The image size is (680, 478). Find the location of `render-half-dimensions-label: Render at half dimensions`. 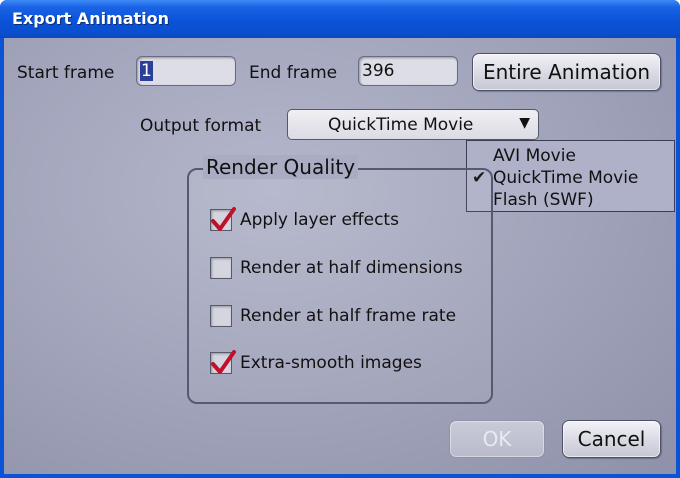

render-half-dimensions-label: Render at half dimensions is located at coordinates (351, 268).